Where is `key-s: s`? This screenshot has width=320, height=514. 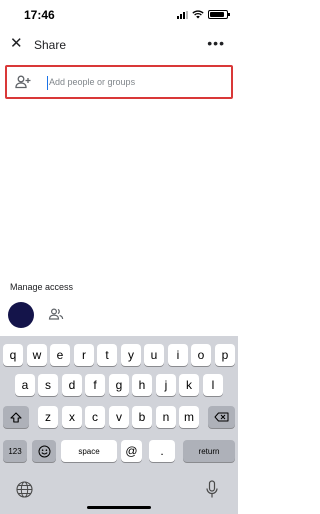 key-s: s is located at coordinates (48, 385).